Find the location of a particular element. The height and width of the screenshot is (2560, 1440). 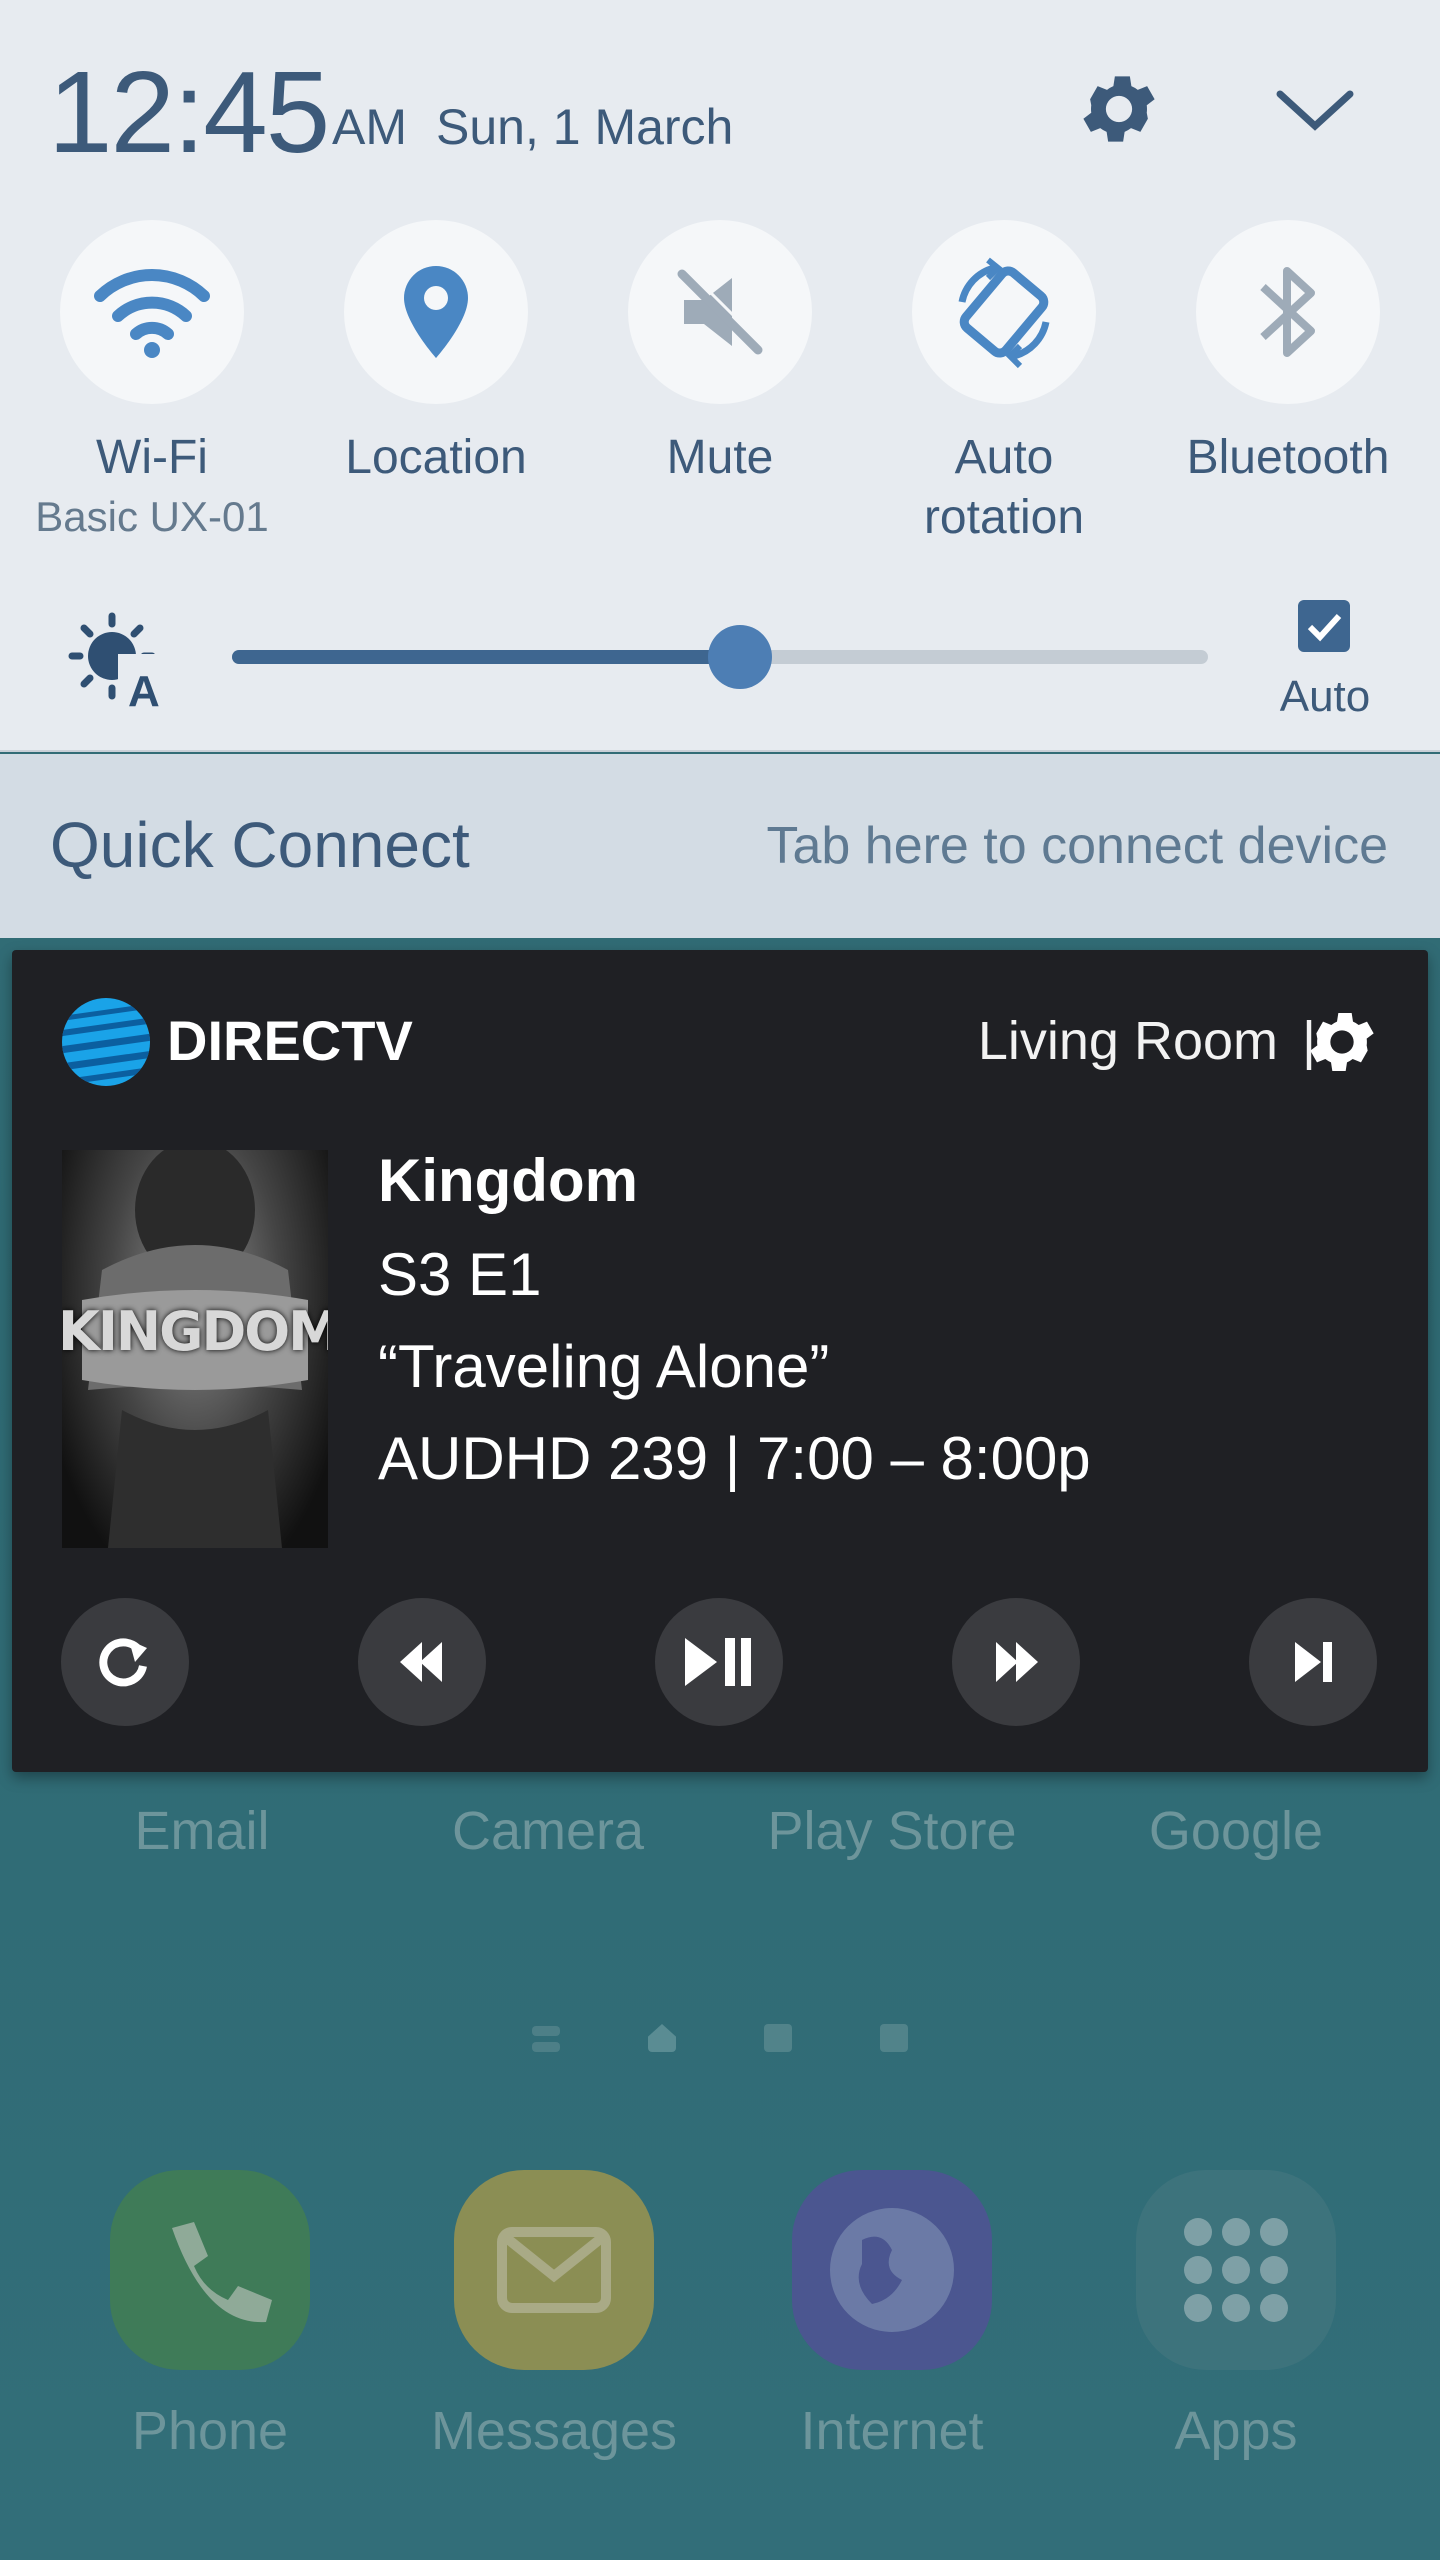

dock-item-messages: Messages is located at coordinates (554, 2316).